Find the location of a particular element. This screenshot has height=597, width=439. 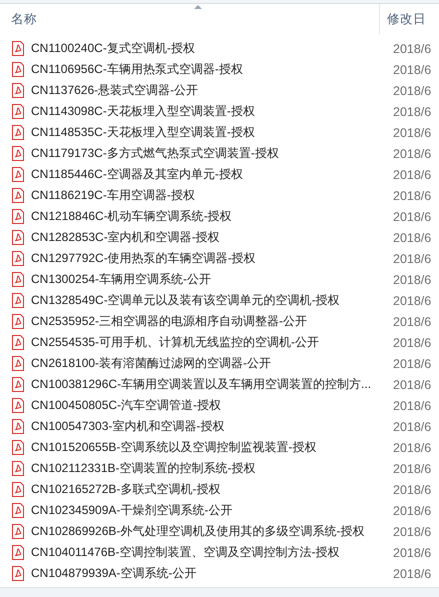

file-name: CN2618100-装有溶菌酶过滤网的空调器-公开 is located at coordinates (209, 363).